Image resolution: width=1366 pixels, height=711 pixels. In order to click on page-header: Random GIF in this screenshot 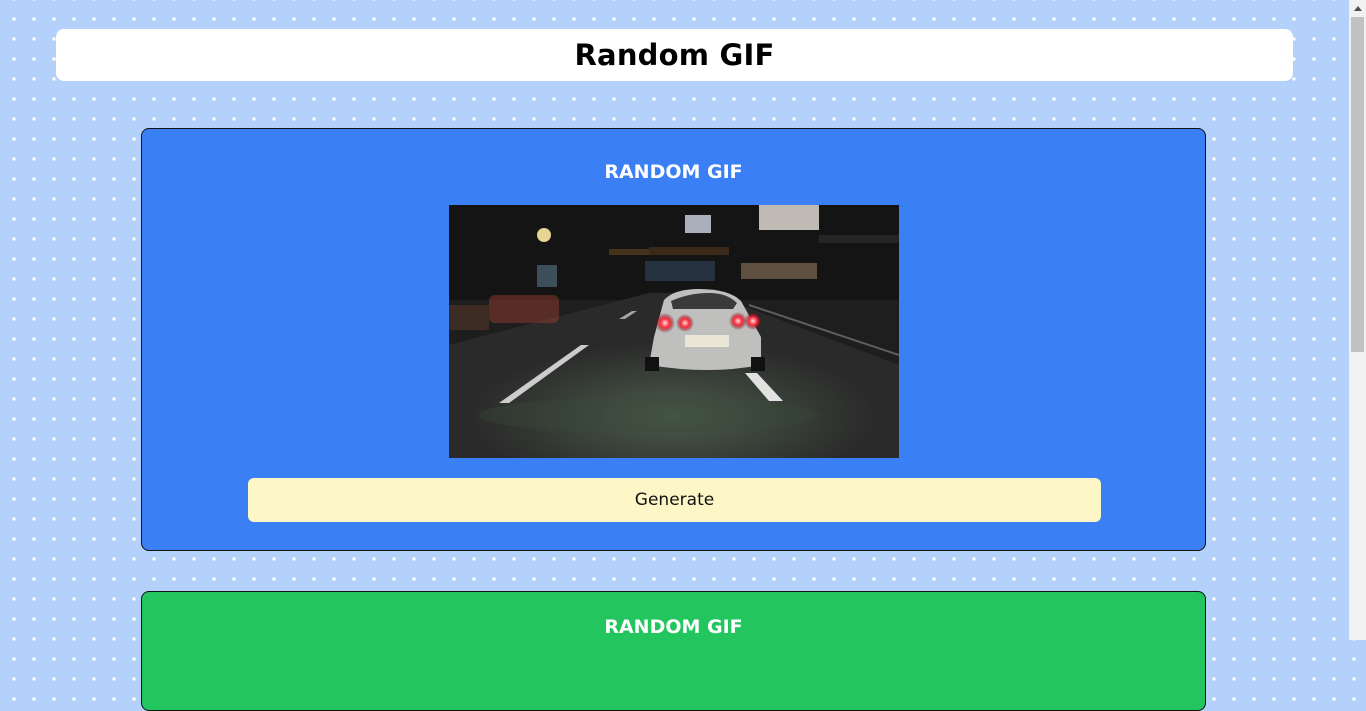, I will do `click(674, 55)`.